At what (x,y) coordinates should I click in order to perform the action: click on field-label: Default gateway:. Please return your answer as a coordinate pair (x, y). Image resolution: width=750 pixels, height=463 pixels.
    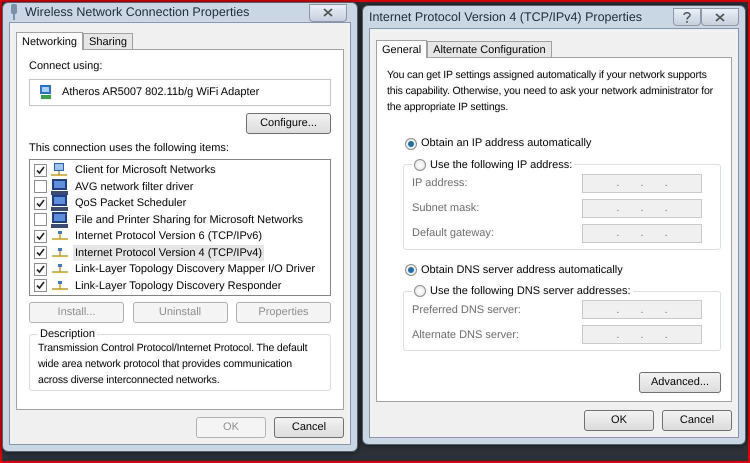
    Looking at the image, I should click on (453, 233).